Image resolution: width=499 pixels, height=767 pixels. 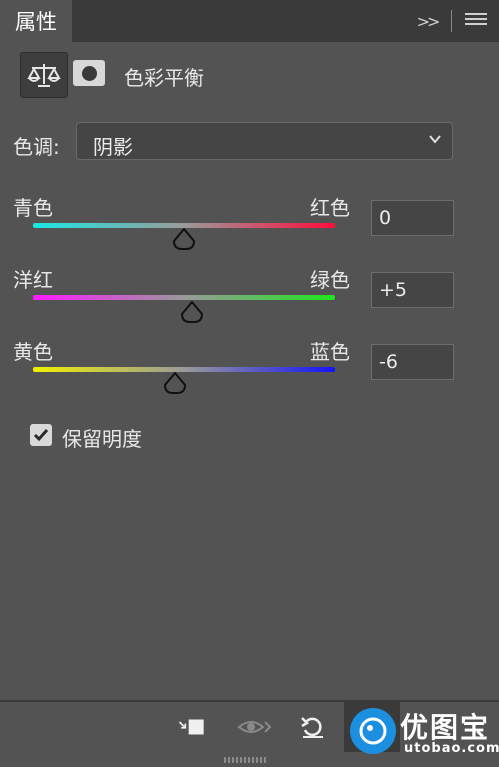 I want to click on balance-scale-icon, so click(x=44, y=75).